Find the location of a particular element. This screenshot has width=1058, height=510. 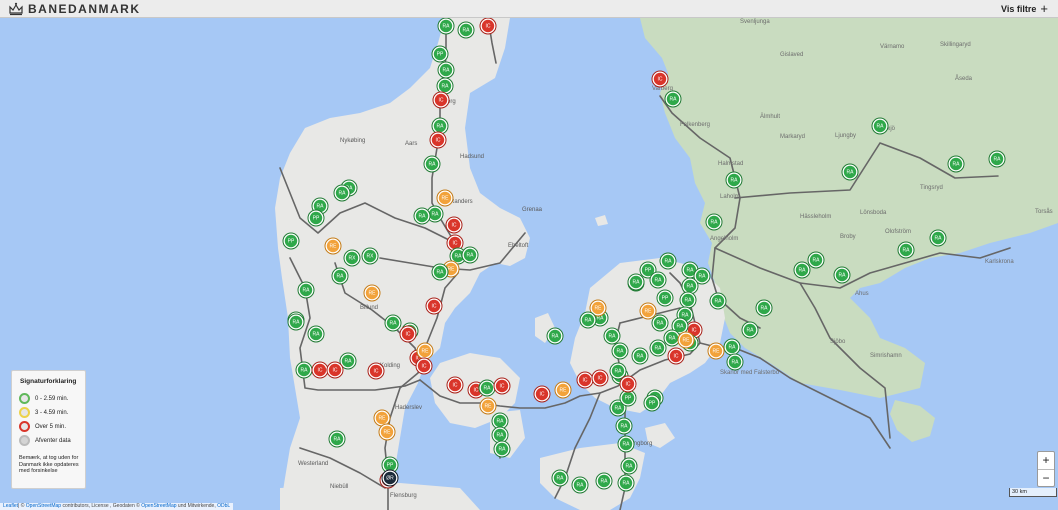

show-filters-button: Vis filtre + is located at coordinates (1024, 8).